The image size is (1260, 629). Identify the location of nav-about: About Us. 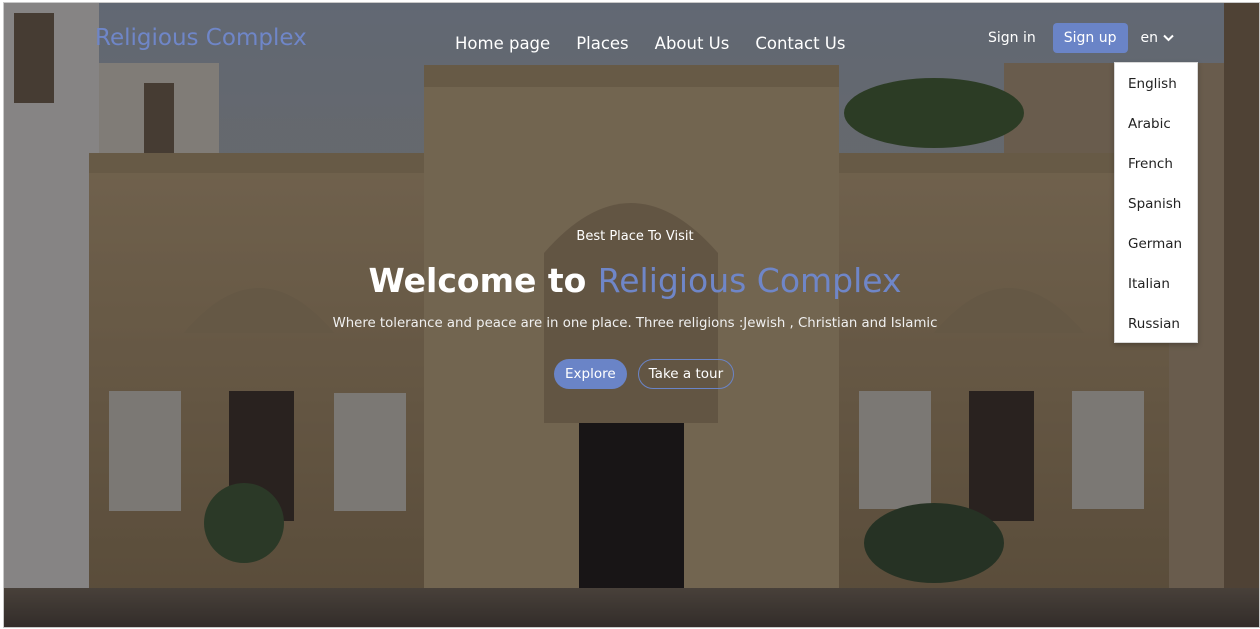
(692, 43).